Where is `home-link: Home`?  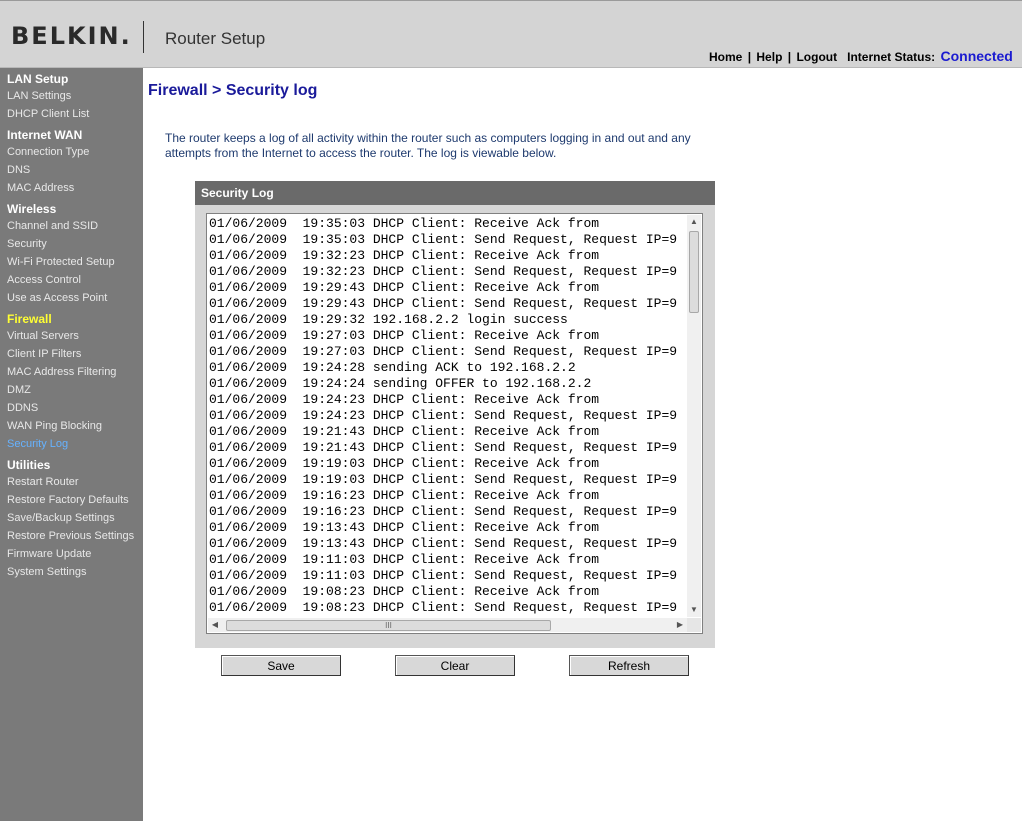
home-link: Home is located at coordinates (725, 57).